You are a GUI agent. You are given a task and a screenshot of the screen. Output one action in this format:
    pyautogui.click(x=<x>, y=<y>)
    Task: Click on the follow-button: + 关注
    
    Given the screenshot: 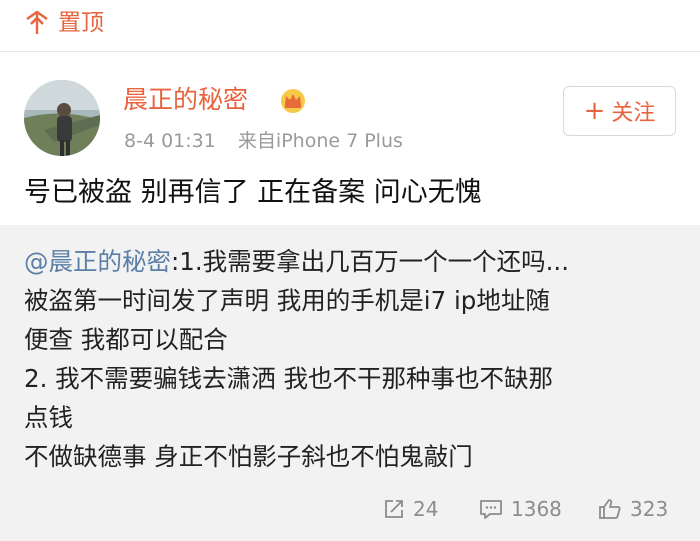 What is the action you would take?
    pyautogui.click(x=619, y=111)
    